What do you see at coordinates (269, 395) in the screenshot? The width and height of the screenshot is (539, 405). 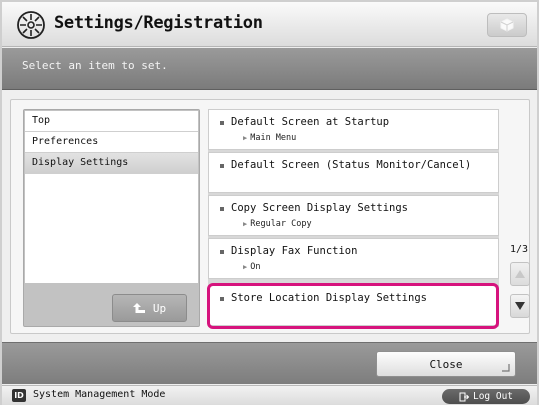 I see `status-bar: ID System Management Mode Log Out` at bounding box center [269, 395].